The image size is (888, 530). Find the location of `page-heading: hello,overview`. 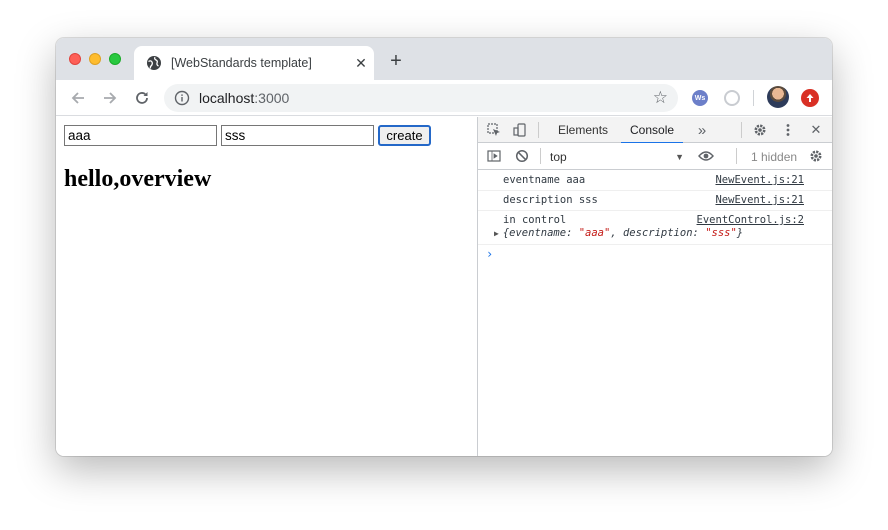

page-heading: hello,overview is located at coordinates (138, 179).